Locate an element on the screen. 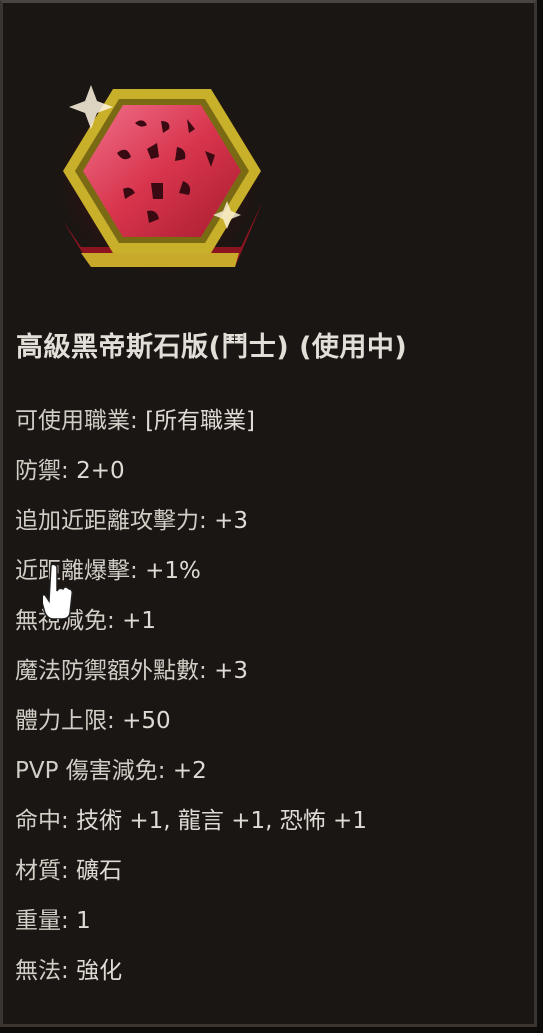 Image resolution: width=543 pixels, height=1033 pixels. stat-defense: 防禦: 2+0 is located at coordinates (191, 476).